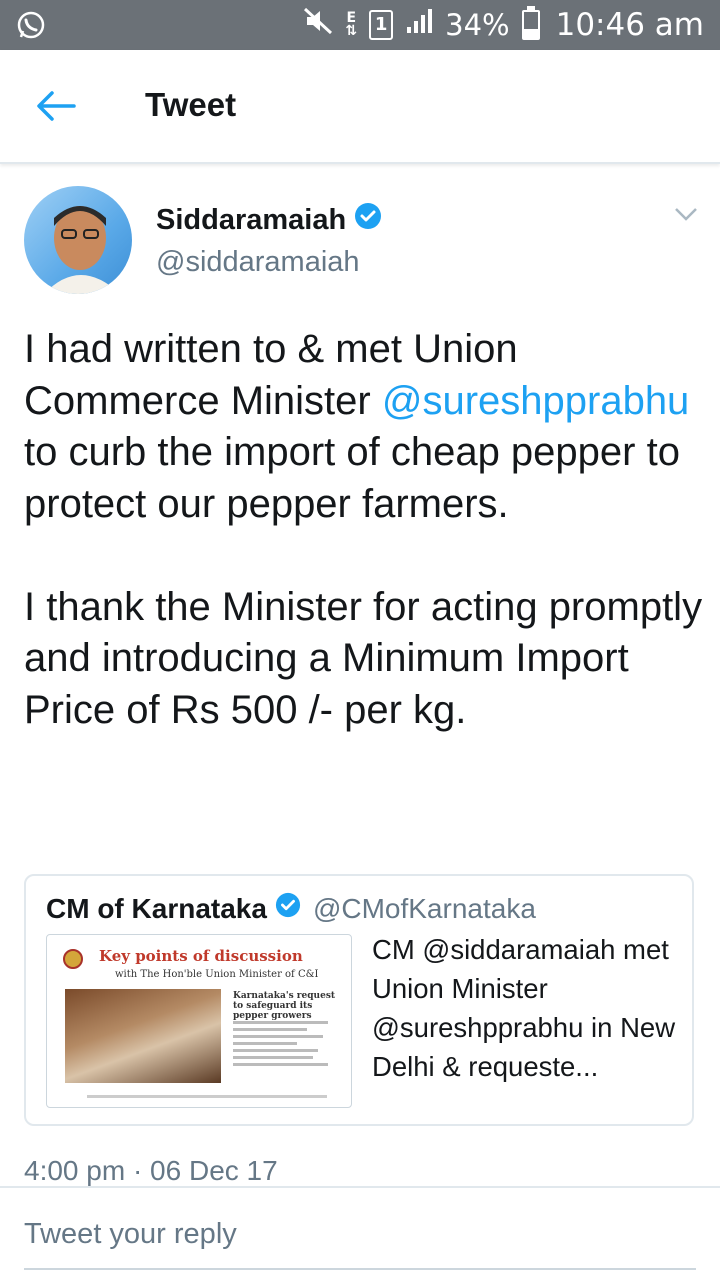 The image size is (720, 1280). What do you see at coordinates (629, 25) in the screenshot?
I see `clock: 10:46 am` at bounding box center [629, 25].